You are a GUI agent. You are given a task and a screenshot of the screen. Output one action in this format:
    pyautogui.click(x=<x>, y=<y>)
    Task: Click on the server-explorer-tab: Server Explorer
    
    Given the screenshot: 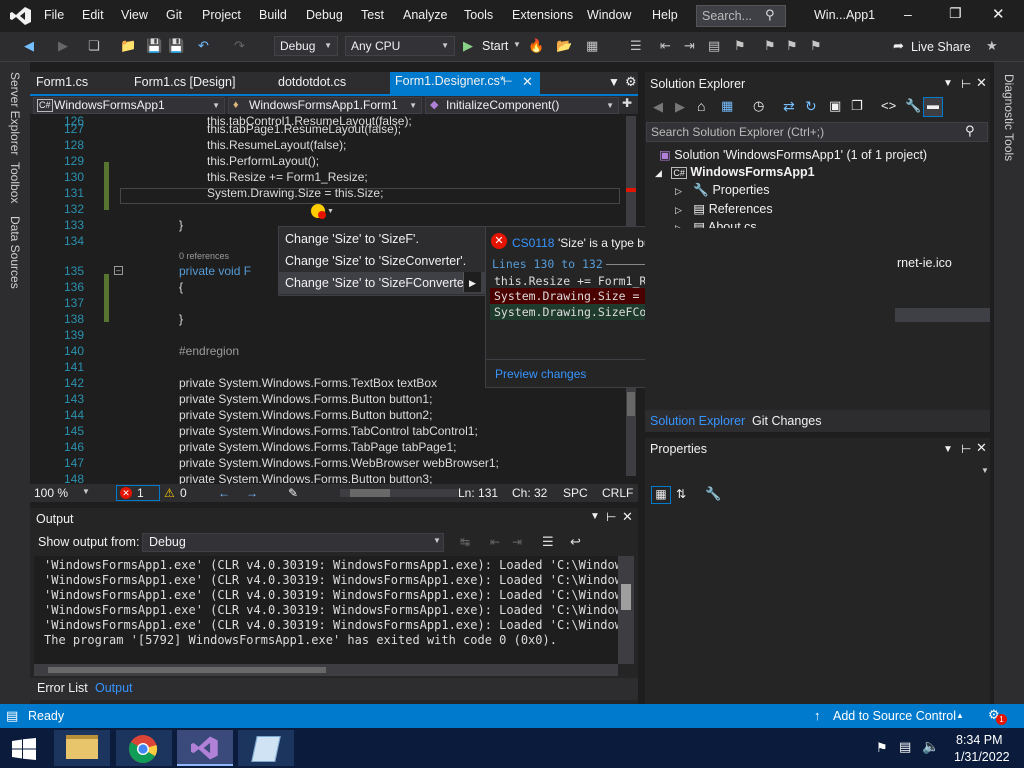 What is the action you would take?
    pyautogui.click(x=15, y=113)
    